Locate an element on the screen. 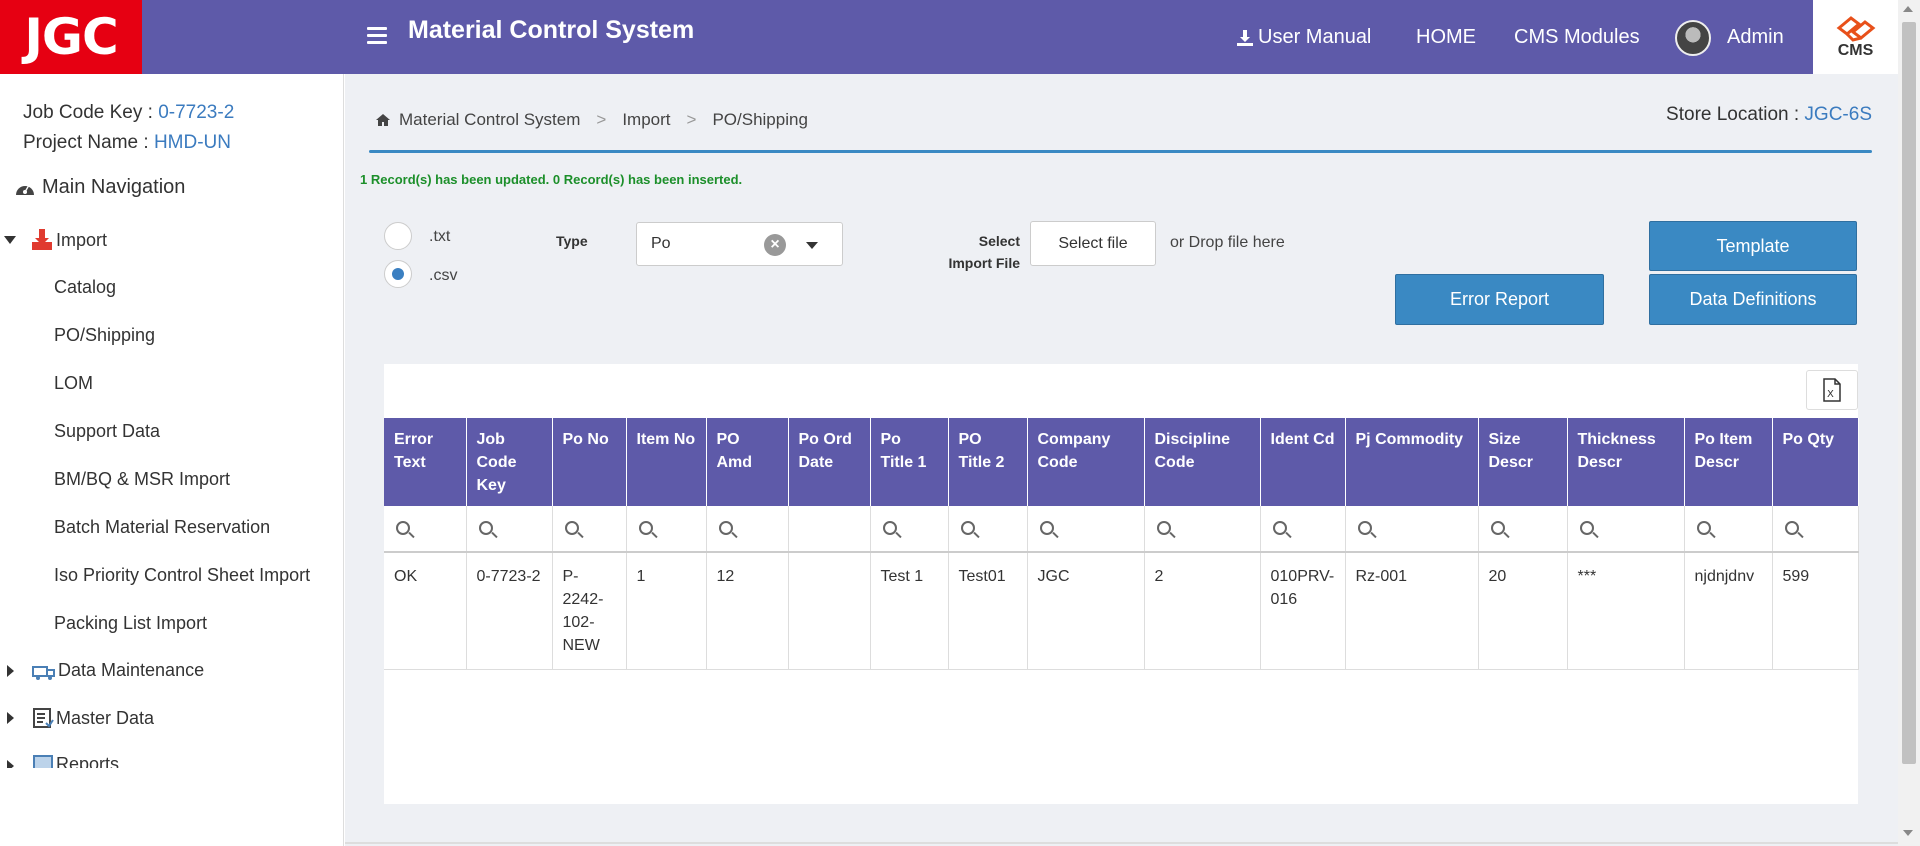  column-header: Size Descr is located at coordinates (1523, 462).